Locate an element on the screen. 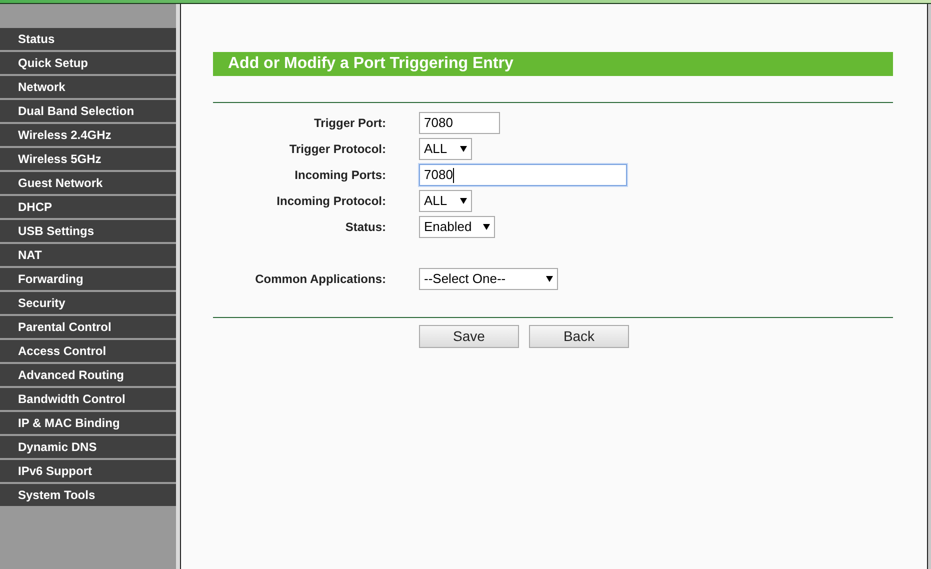  sidebar-item: DHCP is located at coordinates (88, 207).